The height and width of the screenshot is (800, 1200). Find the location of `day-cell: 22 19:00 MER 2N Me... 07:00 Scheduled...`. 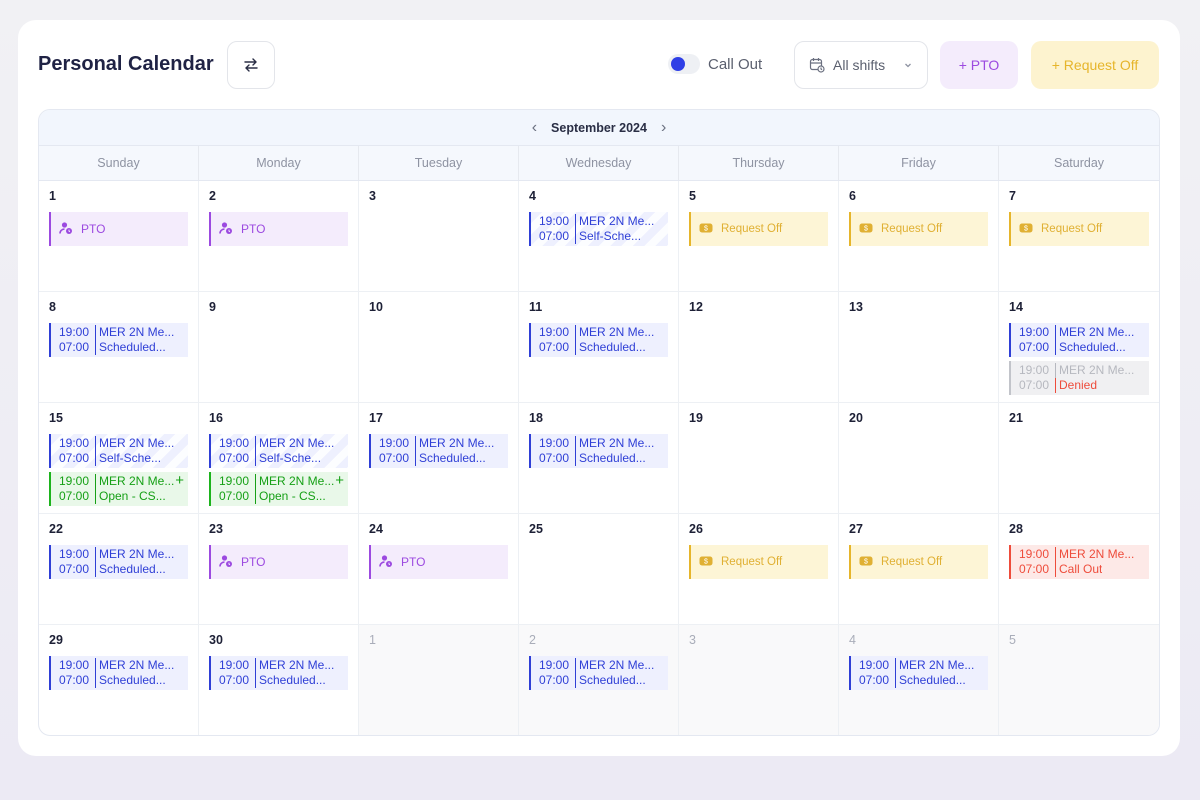

day-cell: 22 19:00 MER 2N Me... 07:00 Scheduled... is located at coordinates (119, 569).